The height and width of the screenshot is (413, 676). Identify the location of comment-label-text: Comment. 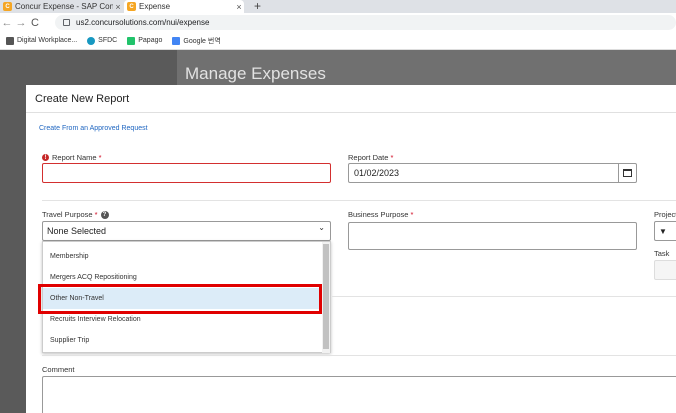
(58, 369).